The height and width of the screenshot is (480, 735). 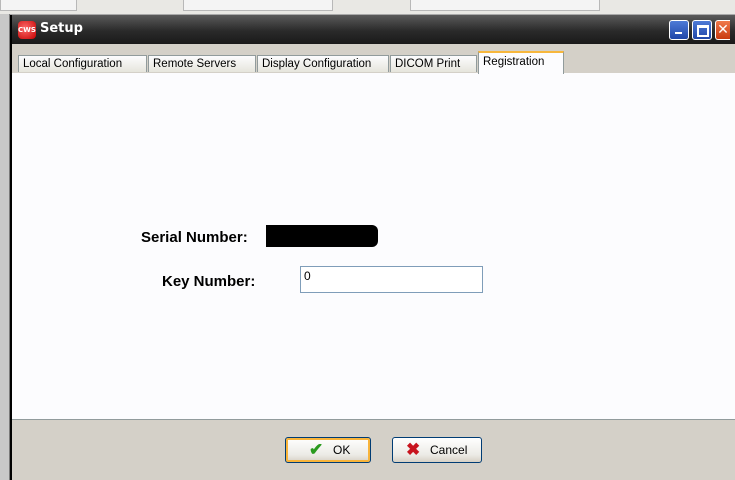 I want to click on serial-number-label: Serial Number:, so click(x=194, y=237).